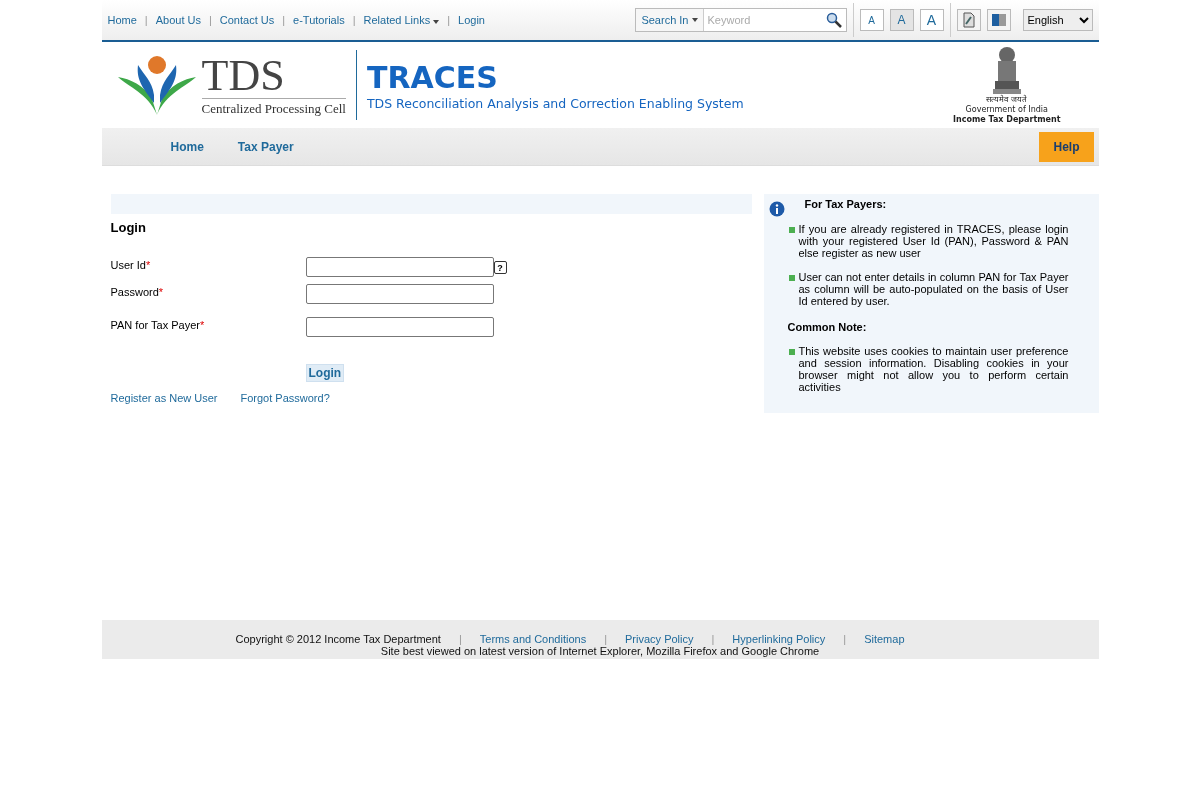 The height and width of the screenshot is (803, 1200). Describe the element at coordinates (933, 241) in the screenshot. I see `info-text: If you are already registered in TRACES, please login with your registered User Id (PAN), Password & PAN else register as new user` at that location.